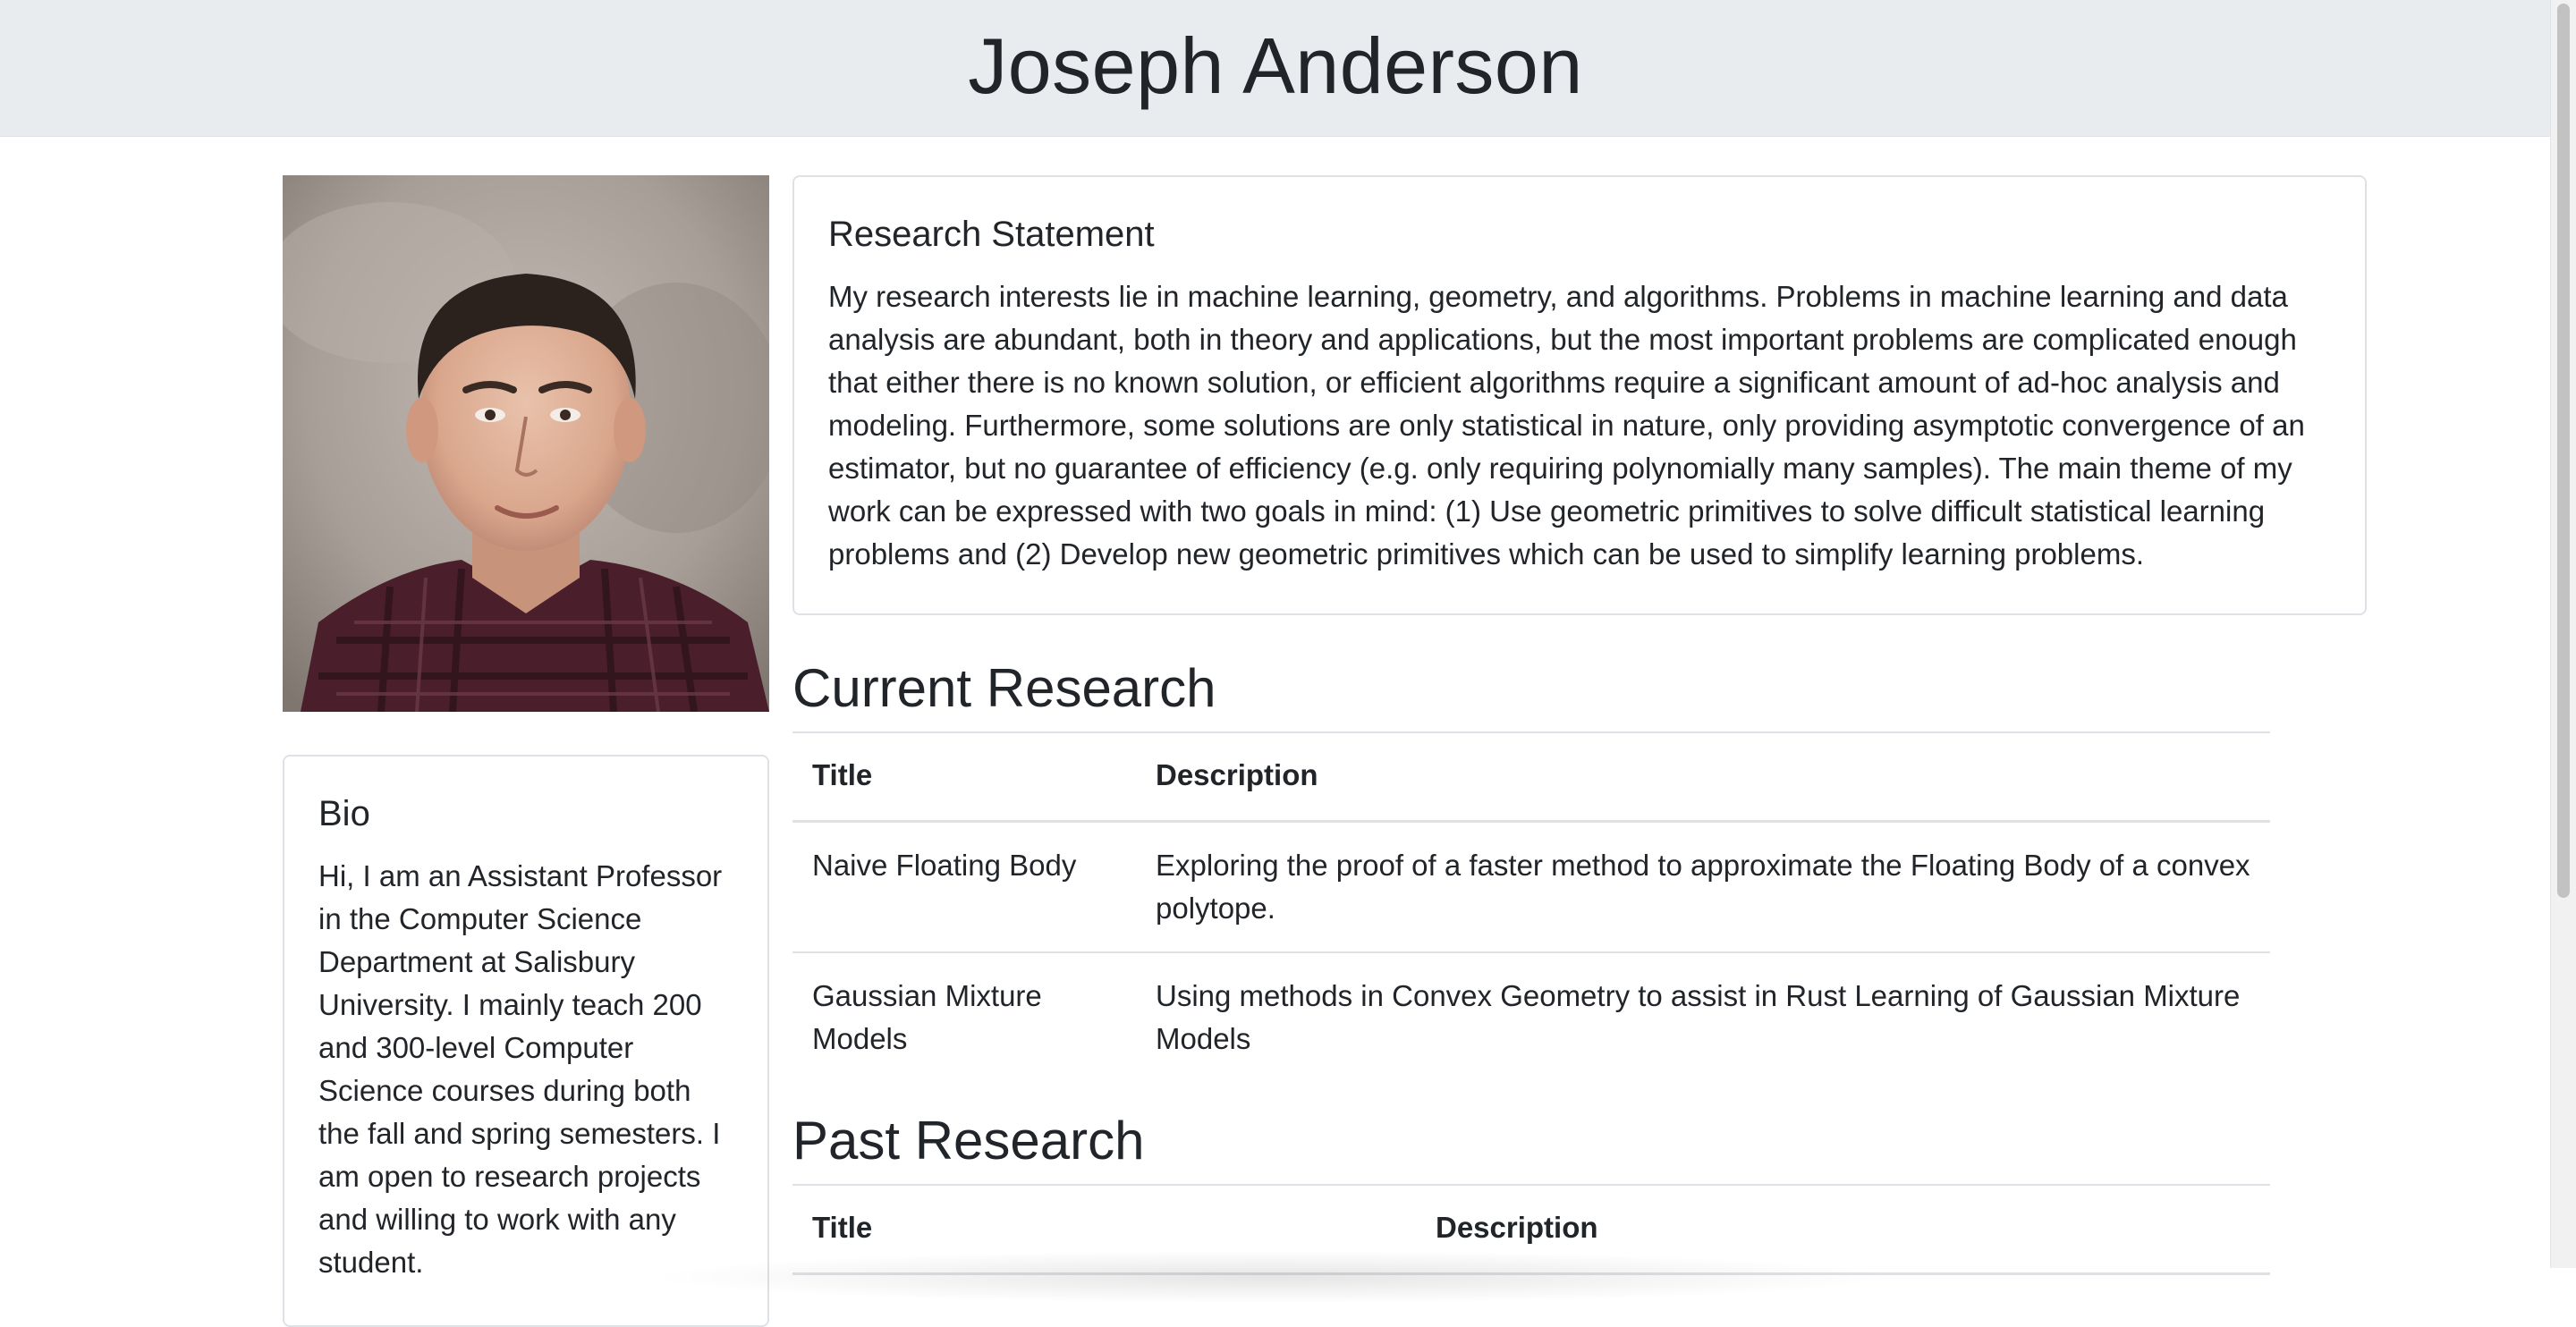  What do you see at coordinates (991, 234) in the screenshot?
I see `research-statement-heading: Research Statement` at bounding box center [991, 234].